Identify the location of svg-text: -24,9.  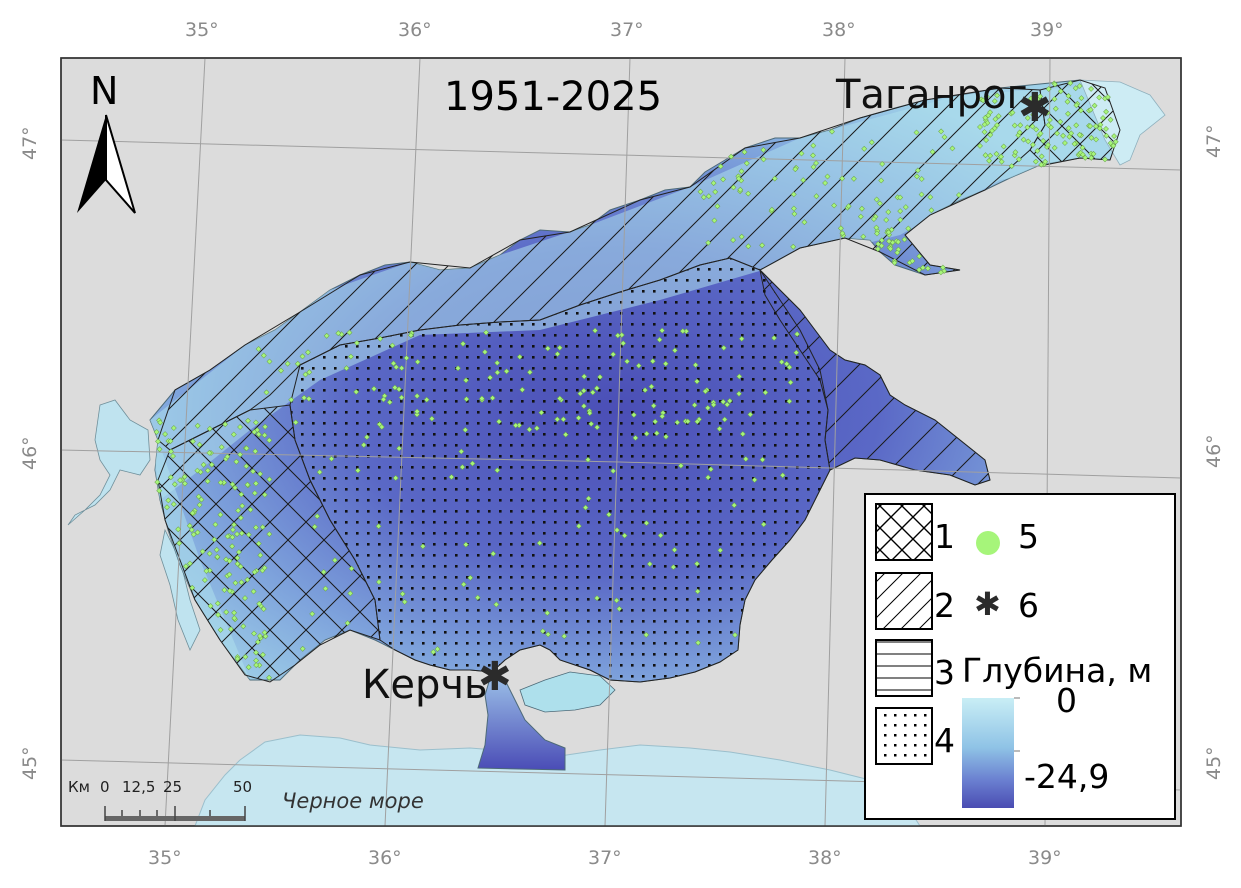
(1066, 776).